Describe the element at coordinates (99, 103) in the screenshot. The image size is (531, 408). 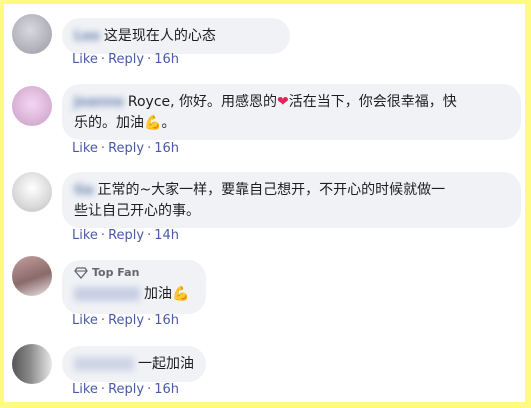
I see `commenter-name: Joanne` at that location.